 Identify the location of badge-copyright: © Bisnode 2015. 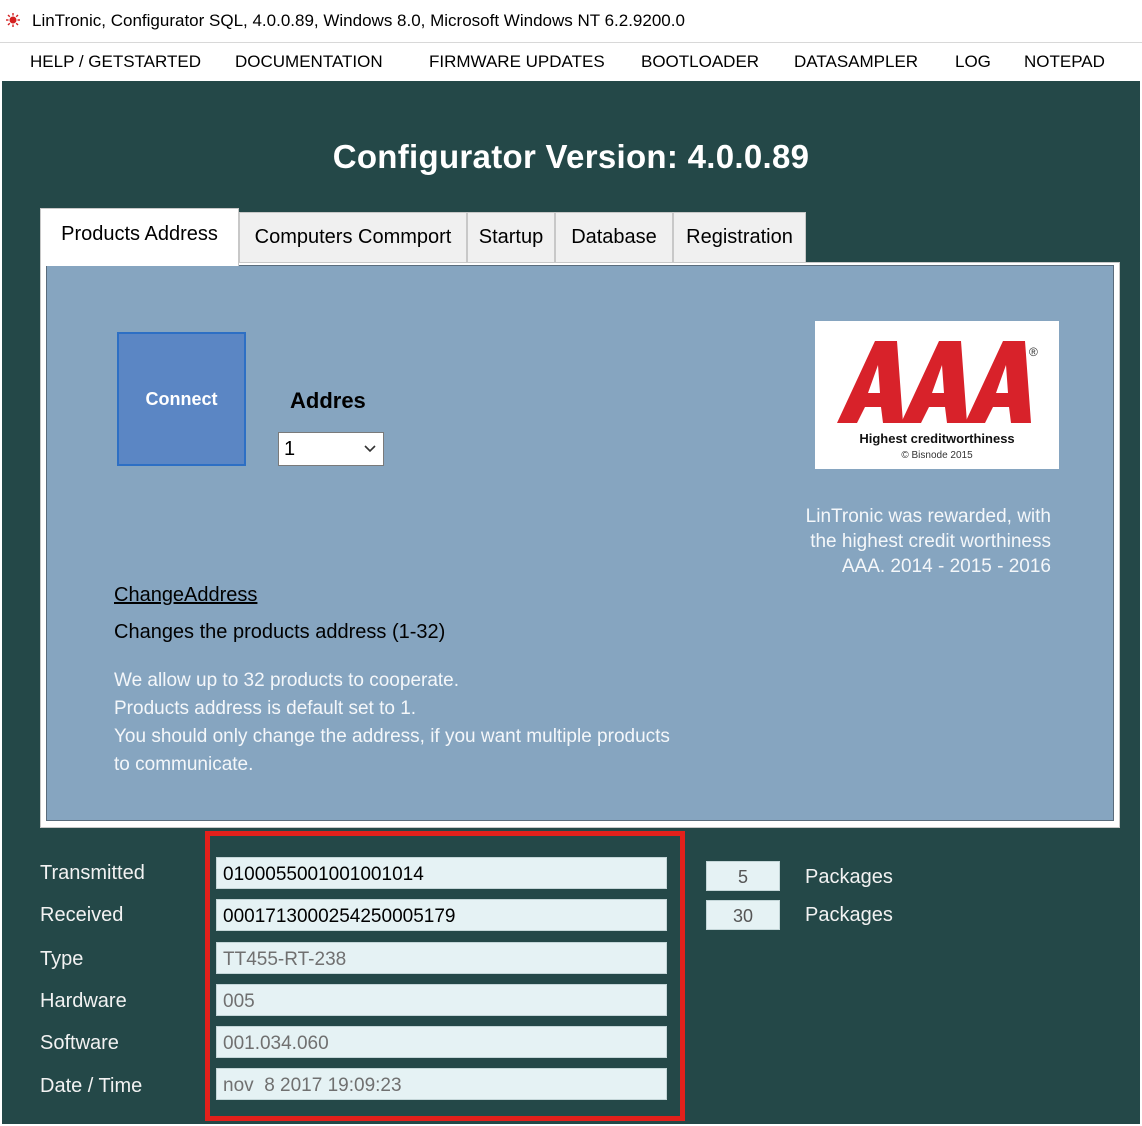
(937, 455).